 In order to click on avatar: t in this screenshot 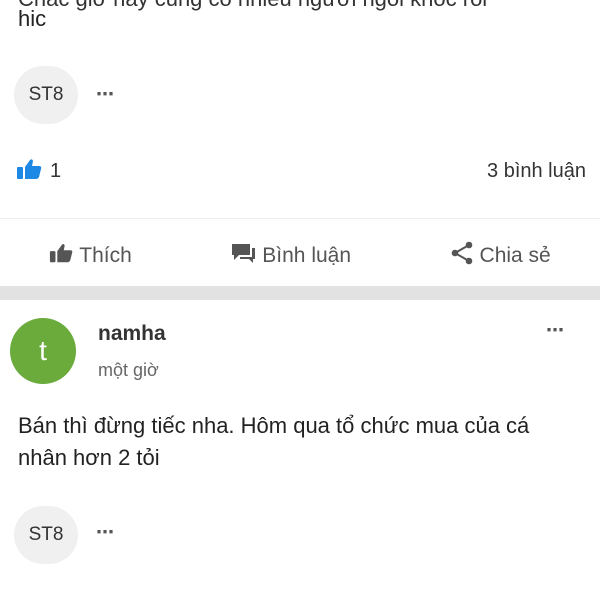, I will do `click(43, 351)`.